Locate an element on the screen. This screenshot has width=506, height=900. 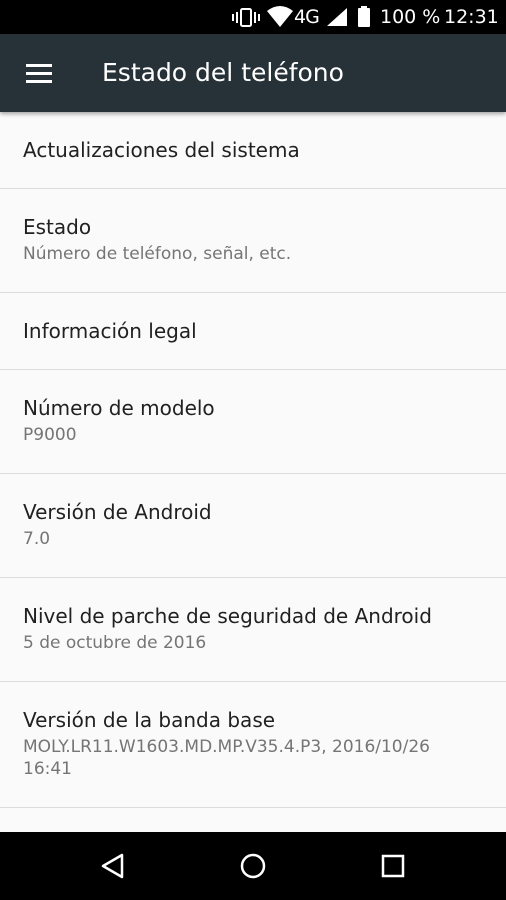
home-icon is located at coordinates (253, 866).